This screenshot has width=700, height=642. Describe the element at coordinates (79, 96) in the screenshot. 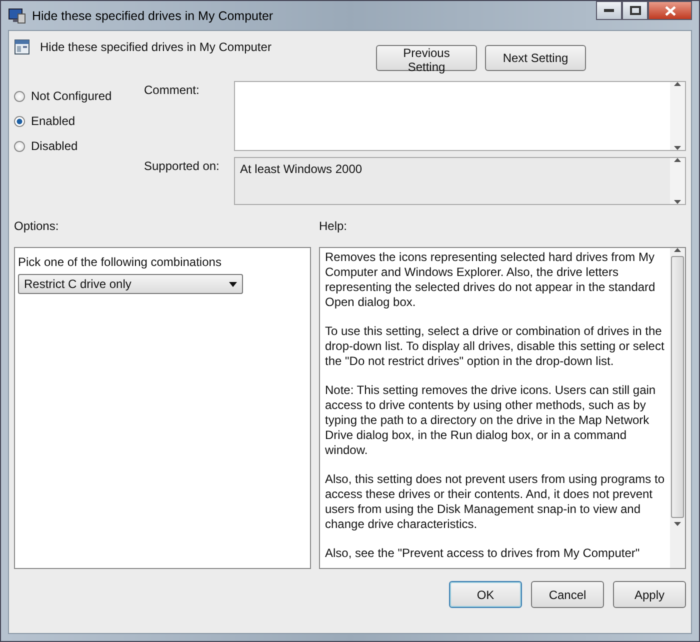

I see `state-radio: Not Configured` at that location.